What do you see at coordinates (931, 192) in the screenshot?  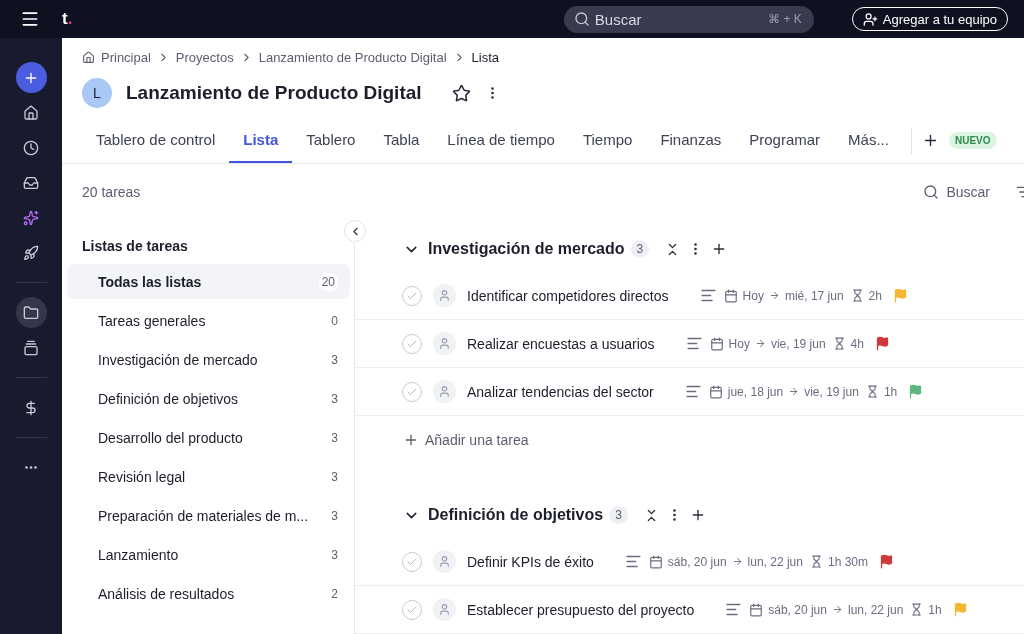 I see `search-icon` at bounding box center [931, 192].